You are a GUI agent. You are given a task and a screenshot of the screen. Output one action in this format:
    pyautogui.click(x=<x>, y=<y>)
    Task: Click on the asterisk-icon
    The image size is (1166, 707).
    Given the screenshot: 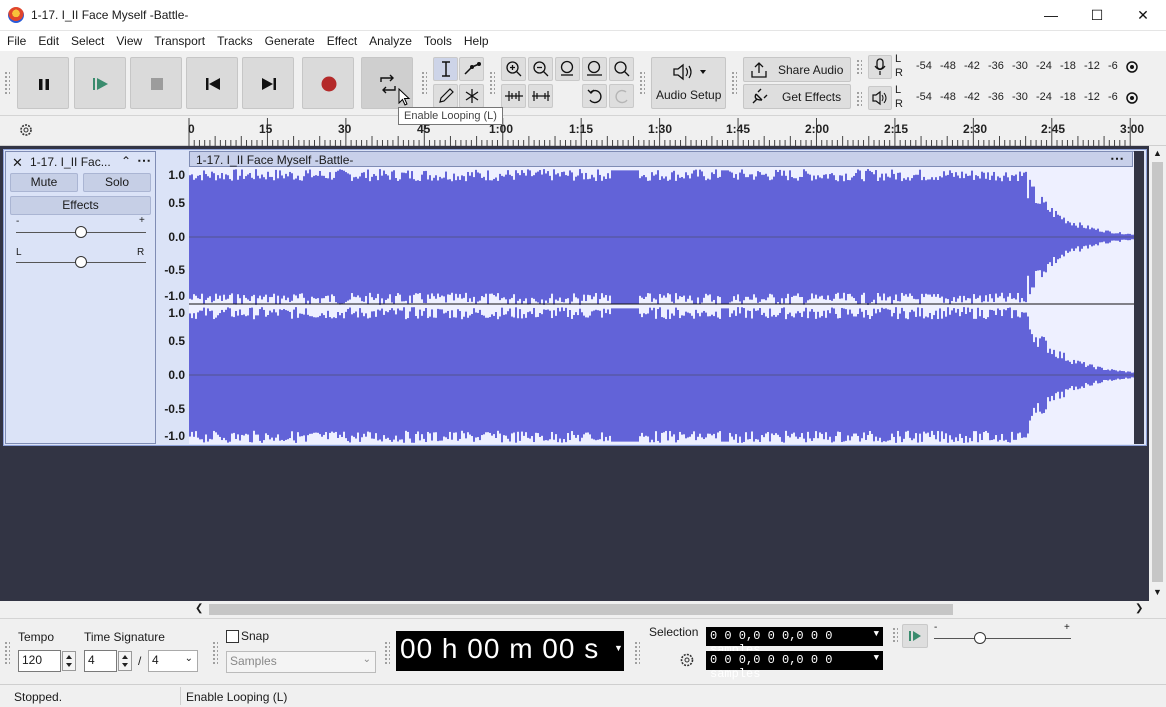 What is the action you would take?
    pyautogui.click(x=471, y=96)
    